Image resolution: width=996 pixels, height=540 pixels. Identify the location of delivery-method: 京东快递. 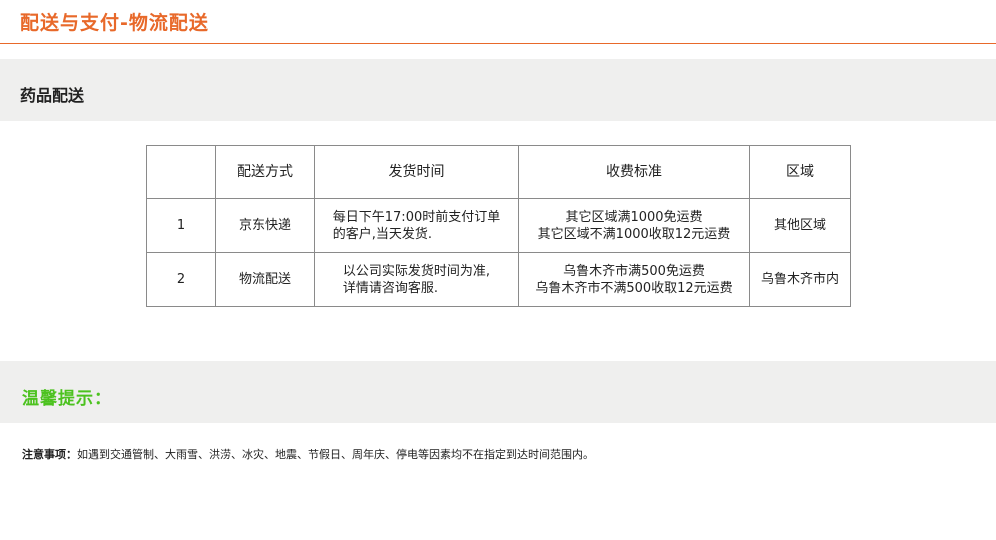
(265, 225).